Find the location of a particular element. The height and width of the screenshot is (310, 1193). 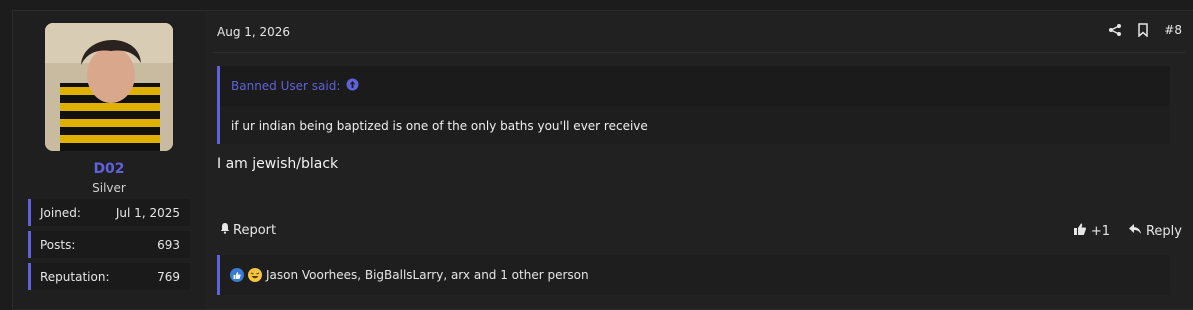

reply-label: Reply is located at coordinates (1163, 231).